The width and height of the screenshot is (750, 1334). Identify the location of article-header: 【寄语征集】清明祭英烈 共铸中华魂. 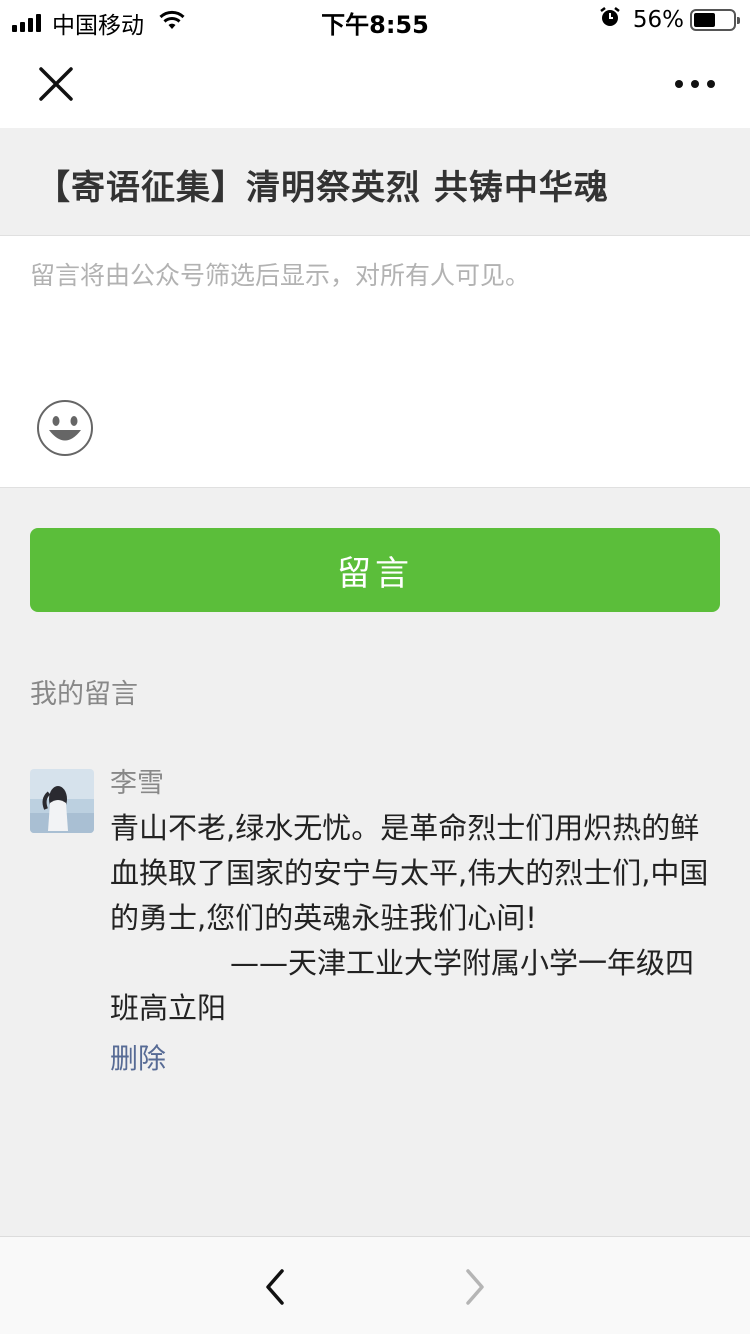
(375, 182).